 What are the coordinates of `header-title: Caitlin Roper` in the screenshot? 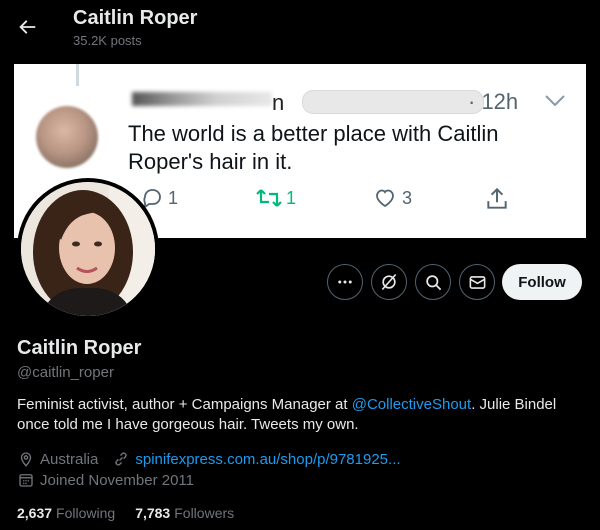 It's located at (135, 18).